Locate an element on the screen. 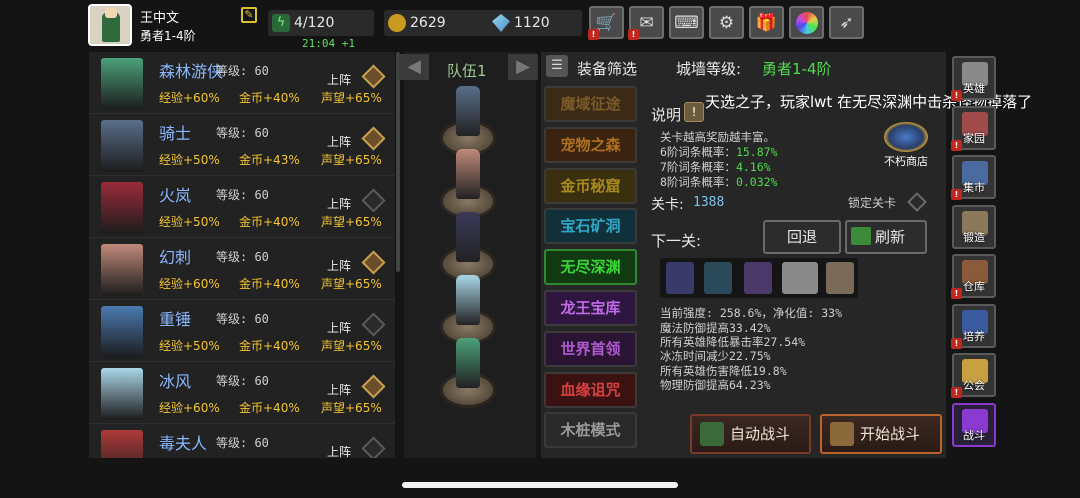  menu-icon: ☰ is located at coordinates (557, 66).